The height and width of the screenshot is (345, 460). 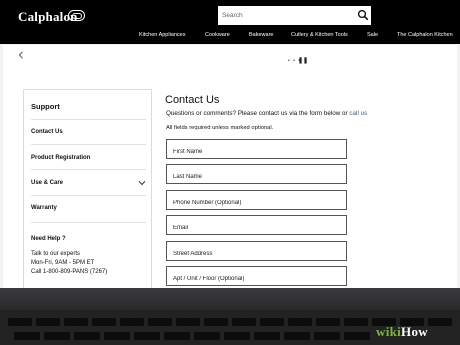 I want to click on search-icon, so click(x=363, y=15).